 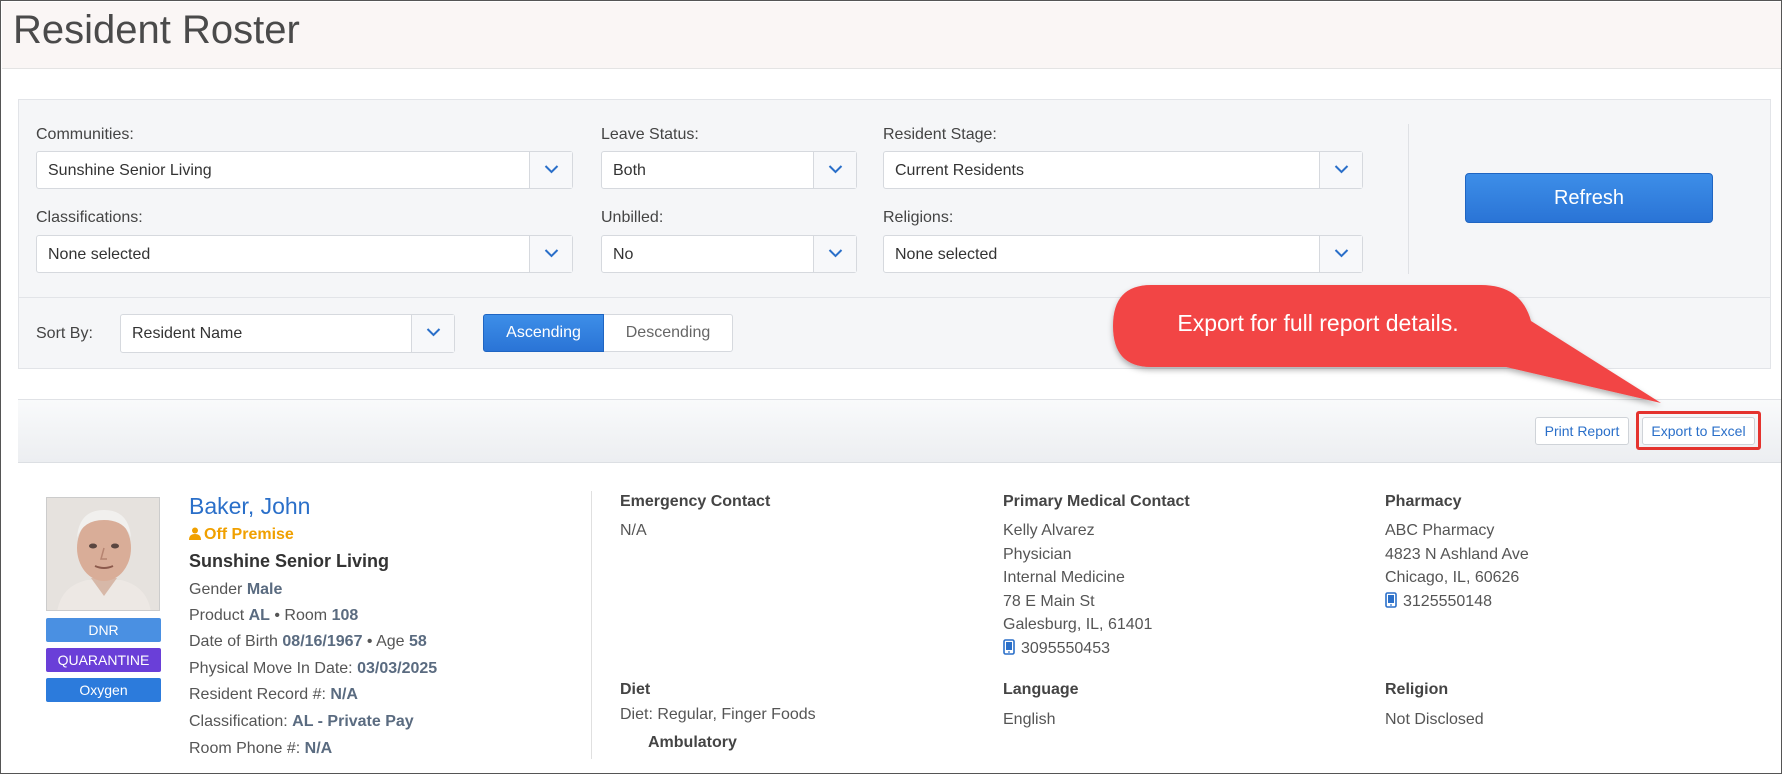 What do you see at coordinates (217, 615) in the screenshot?
I see `product-label: Product` at bounding box center [217, 615].